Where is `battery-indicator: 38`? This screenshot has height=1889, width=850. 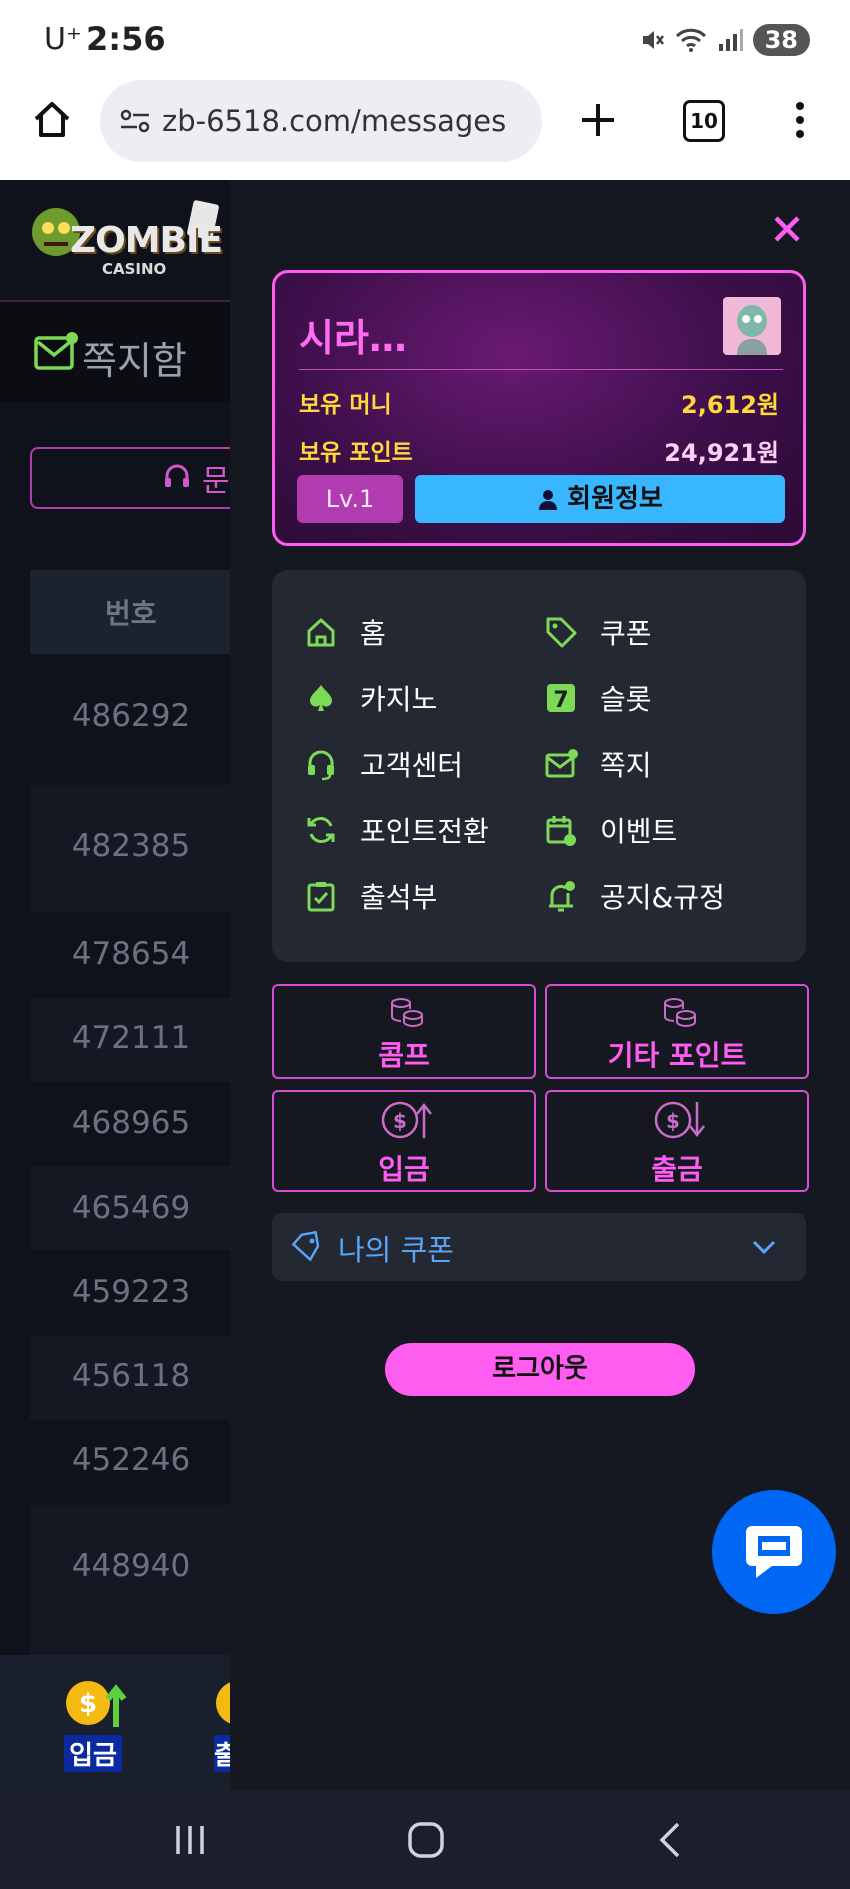
battery-indicator: 38 is located at coordinates (781, 40).